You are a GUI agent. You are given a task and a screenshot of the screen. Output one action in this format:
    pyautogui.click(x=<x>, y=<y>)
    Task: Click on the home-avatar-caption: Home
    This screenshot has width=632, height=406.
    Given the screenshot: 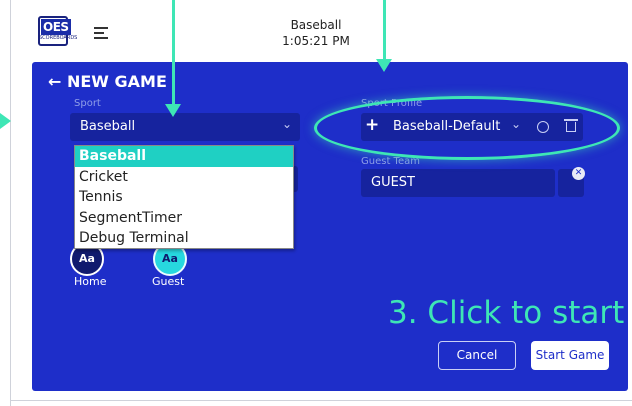 What is the action you would take?
    pyautogui.click(x=90, y=281)
    